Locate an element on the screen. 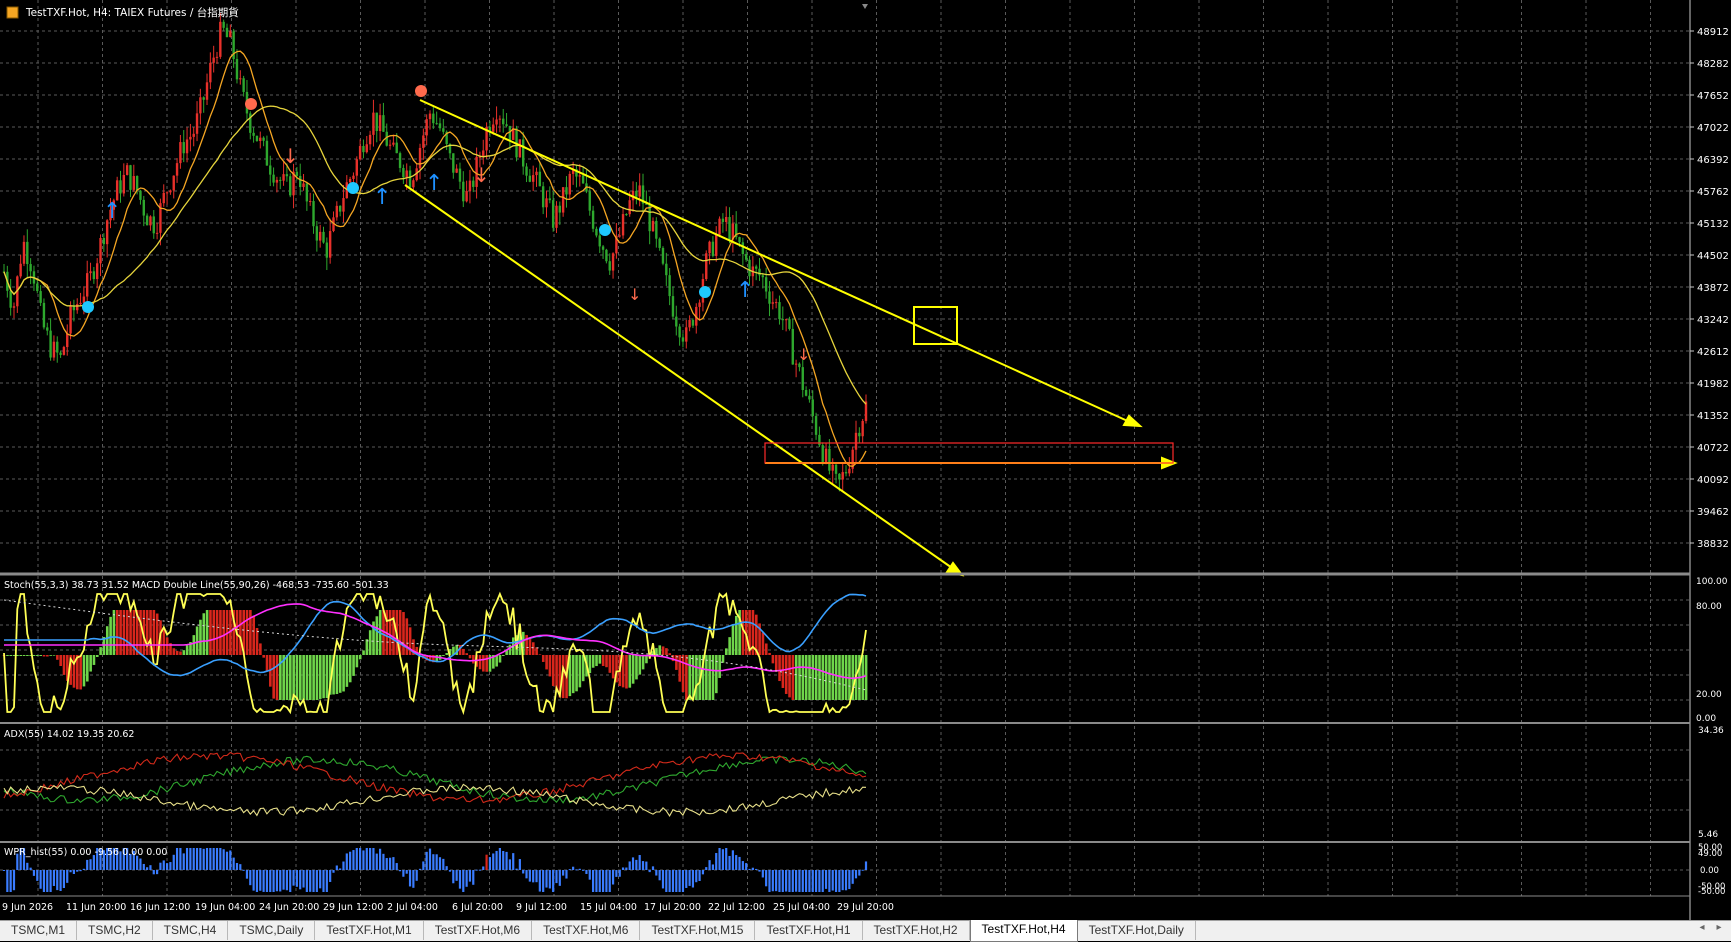 The width and height of the screenshot is (1731, 942). price-tick-label: 45762 is located at coordinates (1713, 192).